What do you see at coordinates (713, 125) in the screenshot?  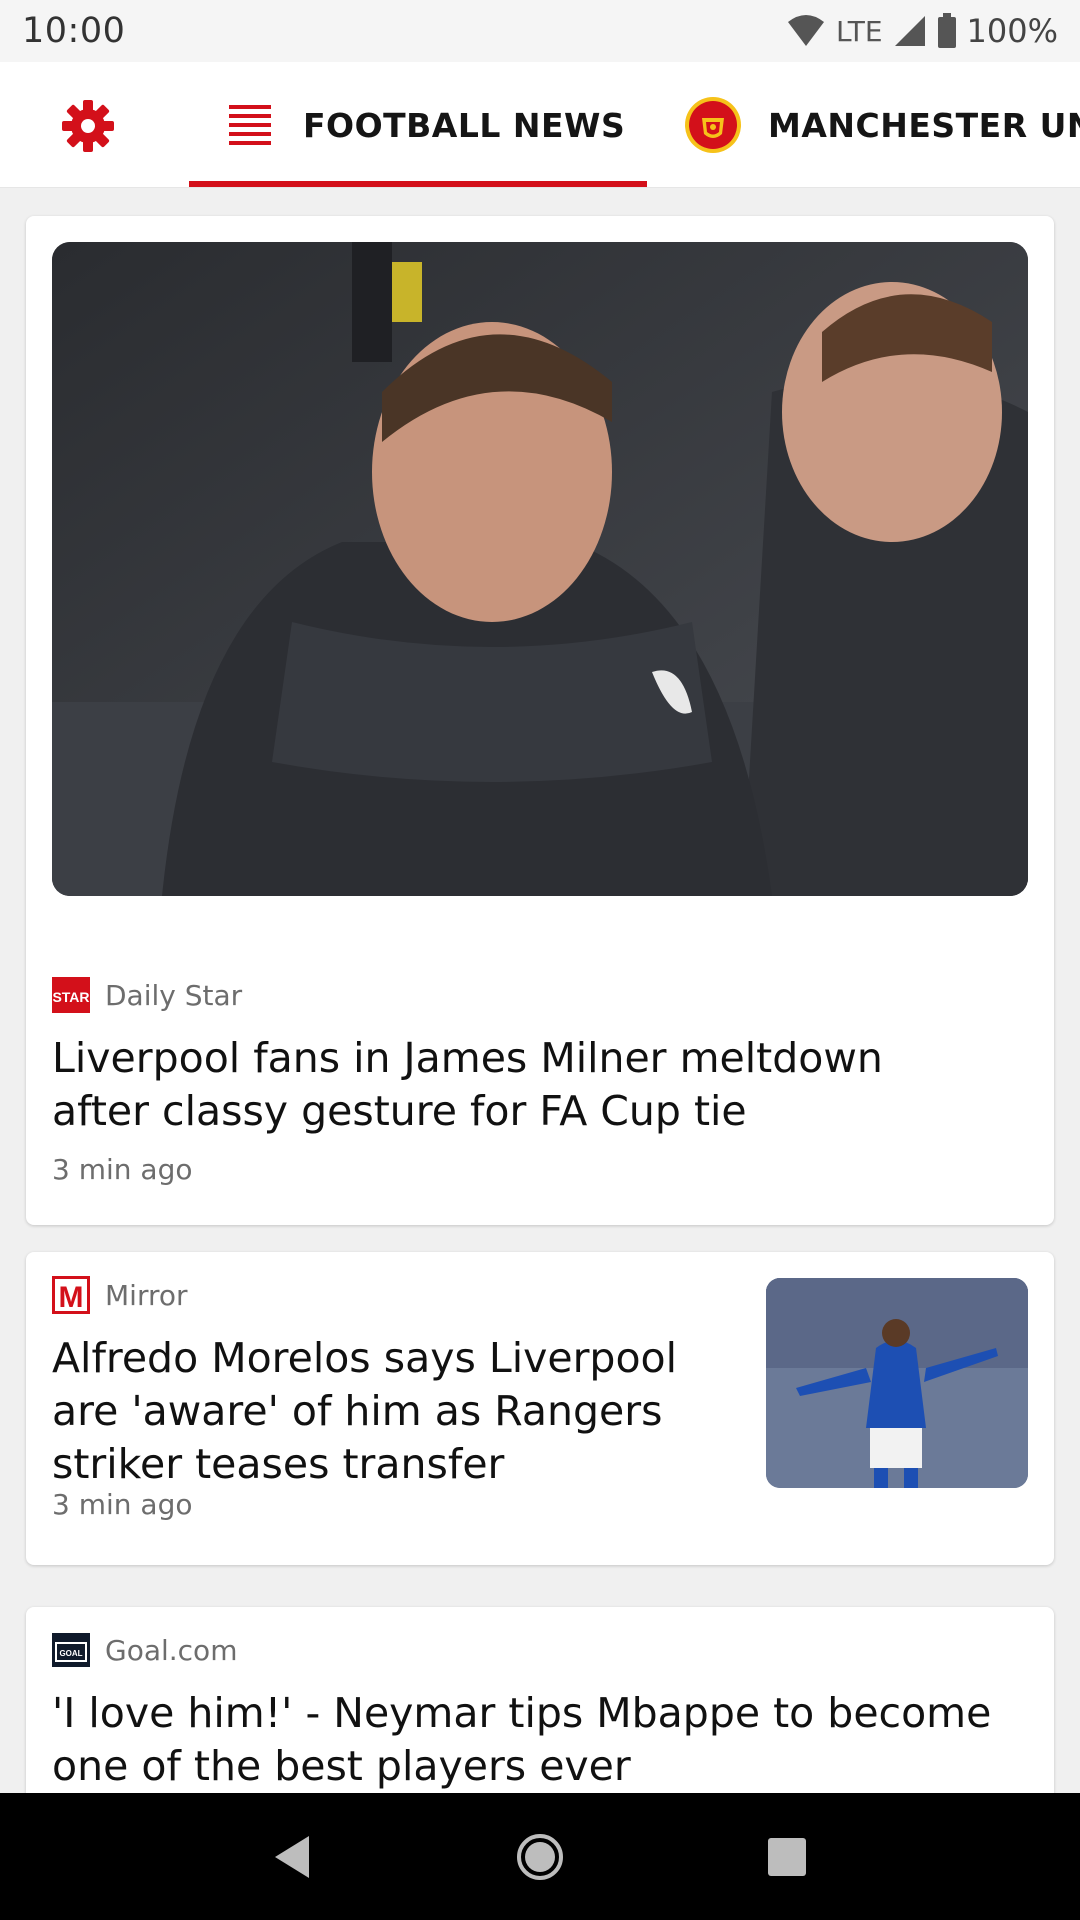 I see `manchester-united-crest-icon` at bounding box center [713, 125].